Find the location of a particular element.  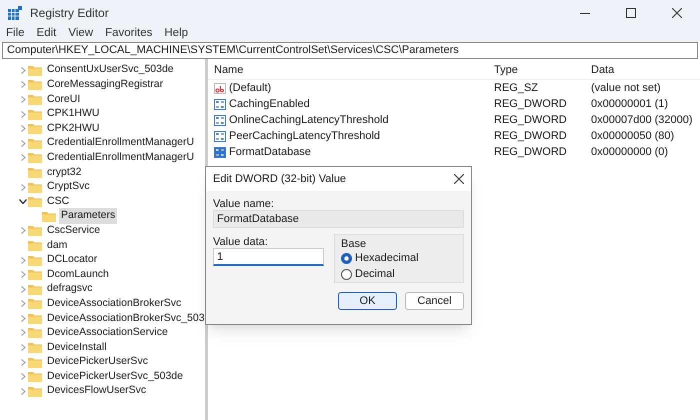

tree-item: DevicesFlowUserSvc is located at coordinates (96, 391).